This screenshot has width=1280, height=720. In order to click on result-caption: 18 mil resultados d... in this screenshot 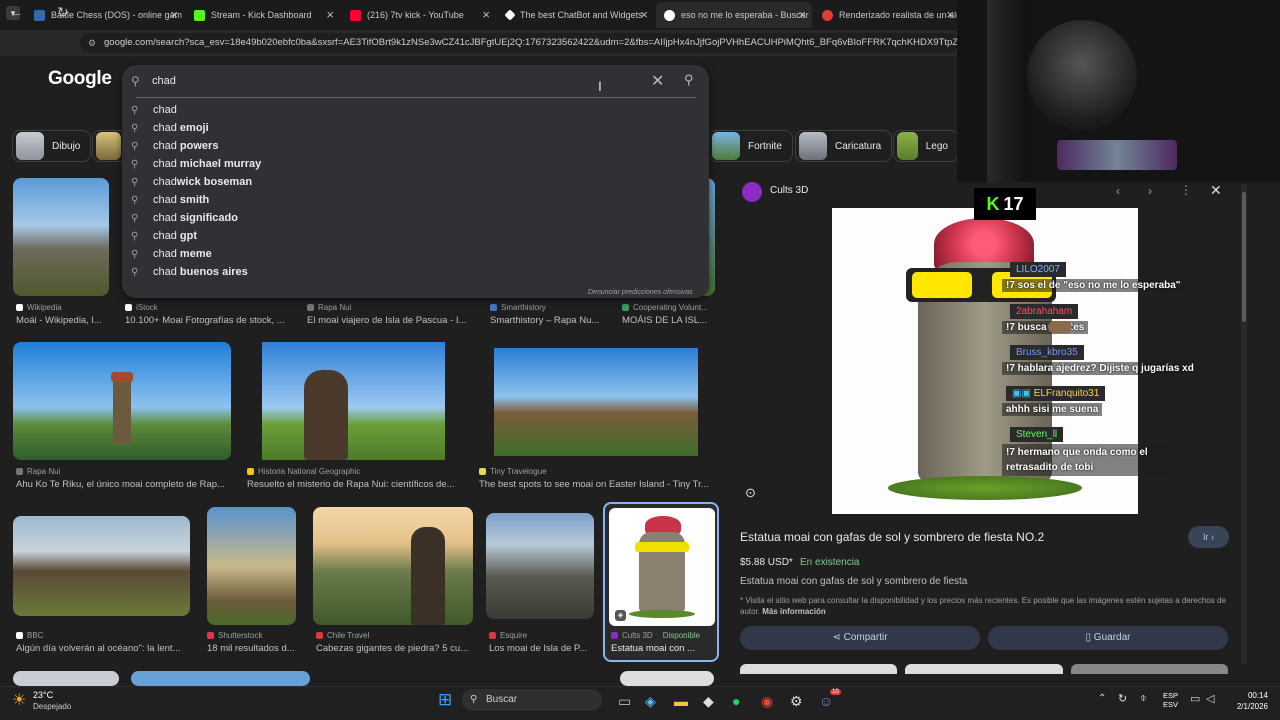, I will do `click(252, 648)`.